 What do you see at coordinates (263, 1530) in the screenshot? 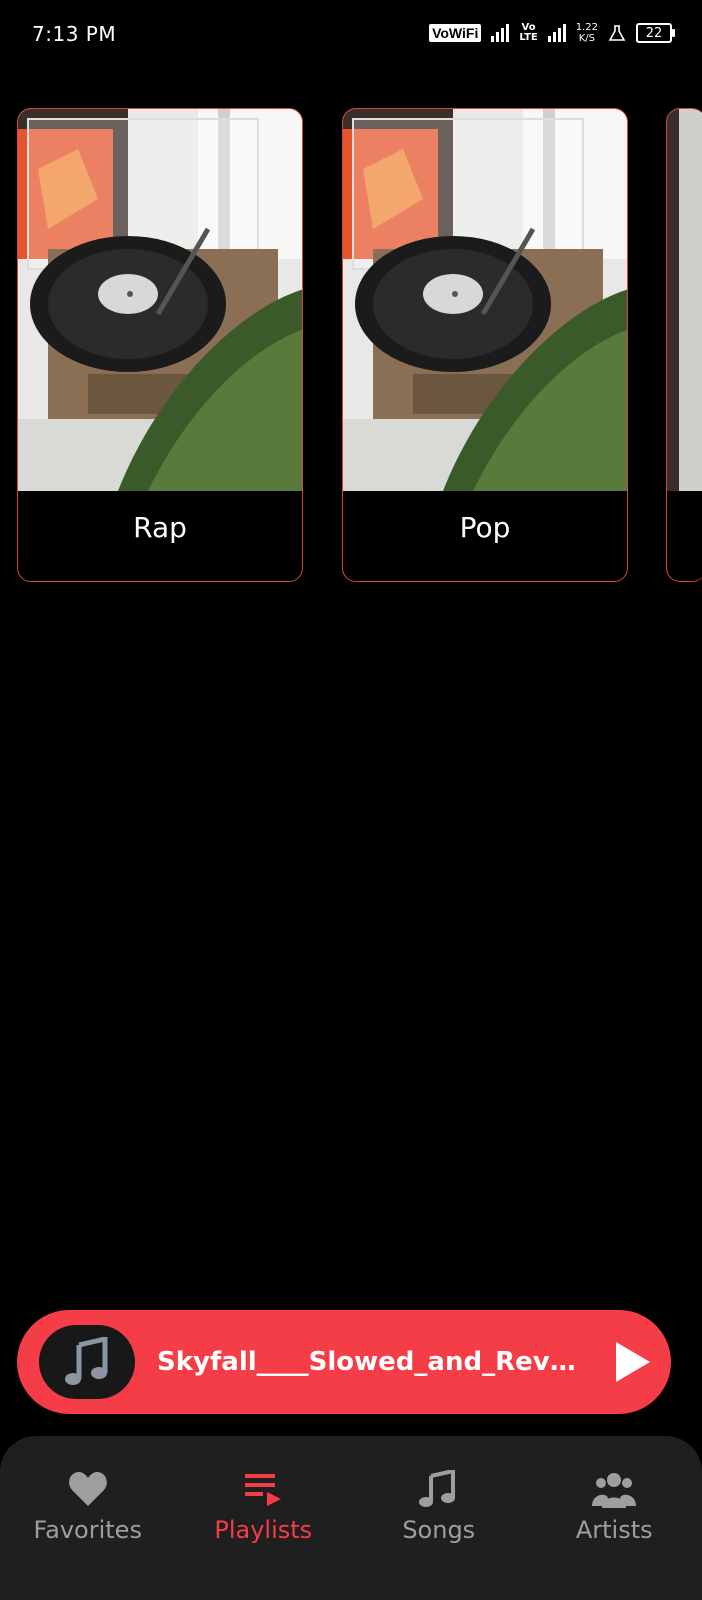
I see `nav-label-playlists: Playlists` at bounding box center [263, 1530].